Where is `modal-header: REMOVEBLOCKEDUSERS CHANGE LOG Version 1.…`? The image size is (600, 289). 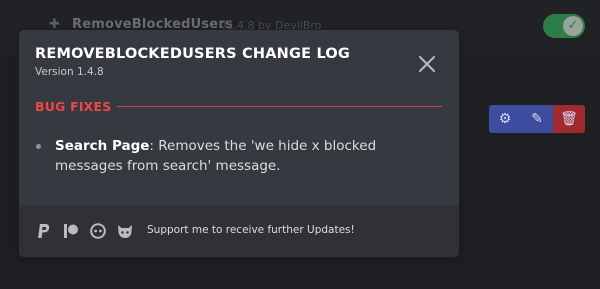 modal-header: REMOVEBLOCKEDUSERS CHANGE LOG Version 1.… is located at coordinates (227, 62).